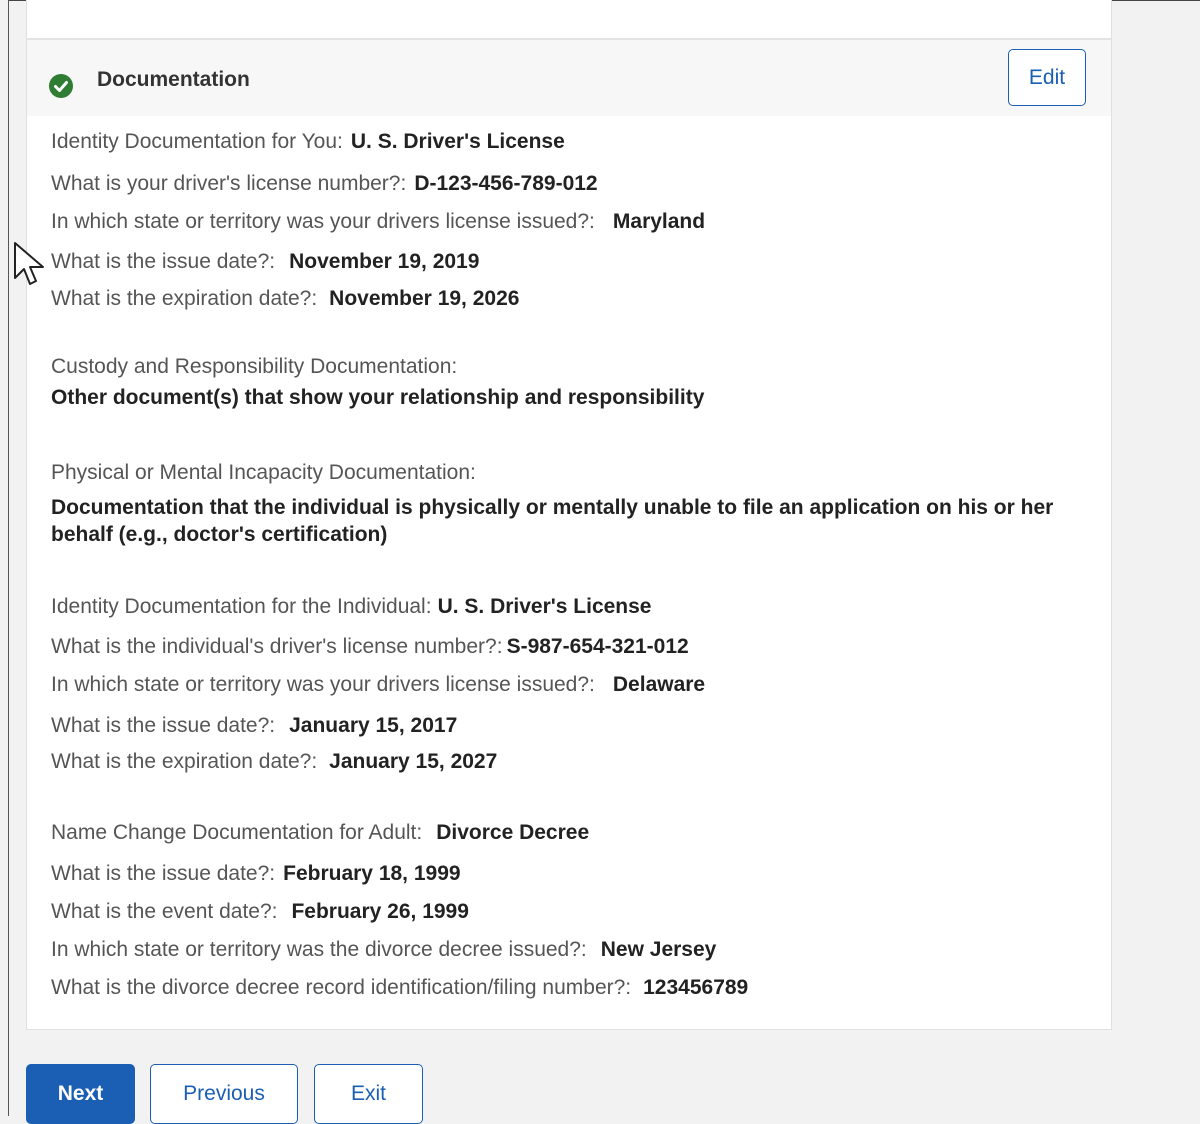  Describe the element at coordinates (506, 183) in the screenshot. I see `answer-value: D-123-456-789-012` at that location.